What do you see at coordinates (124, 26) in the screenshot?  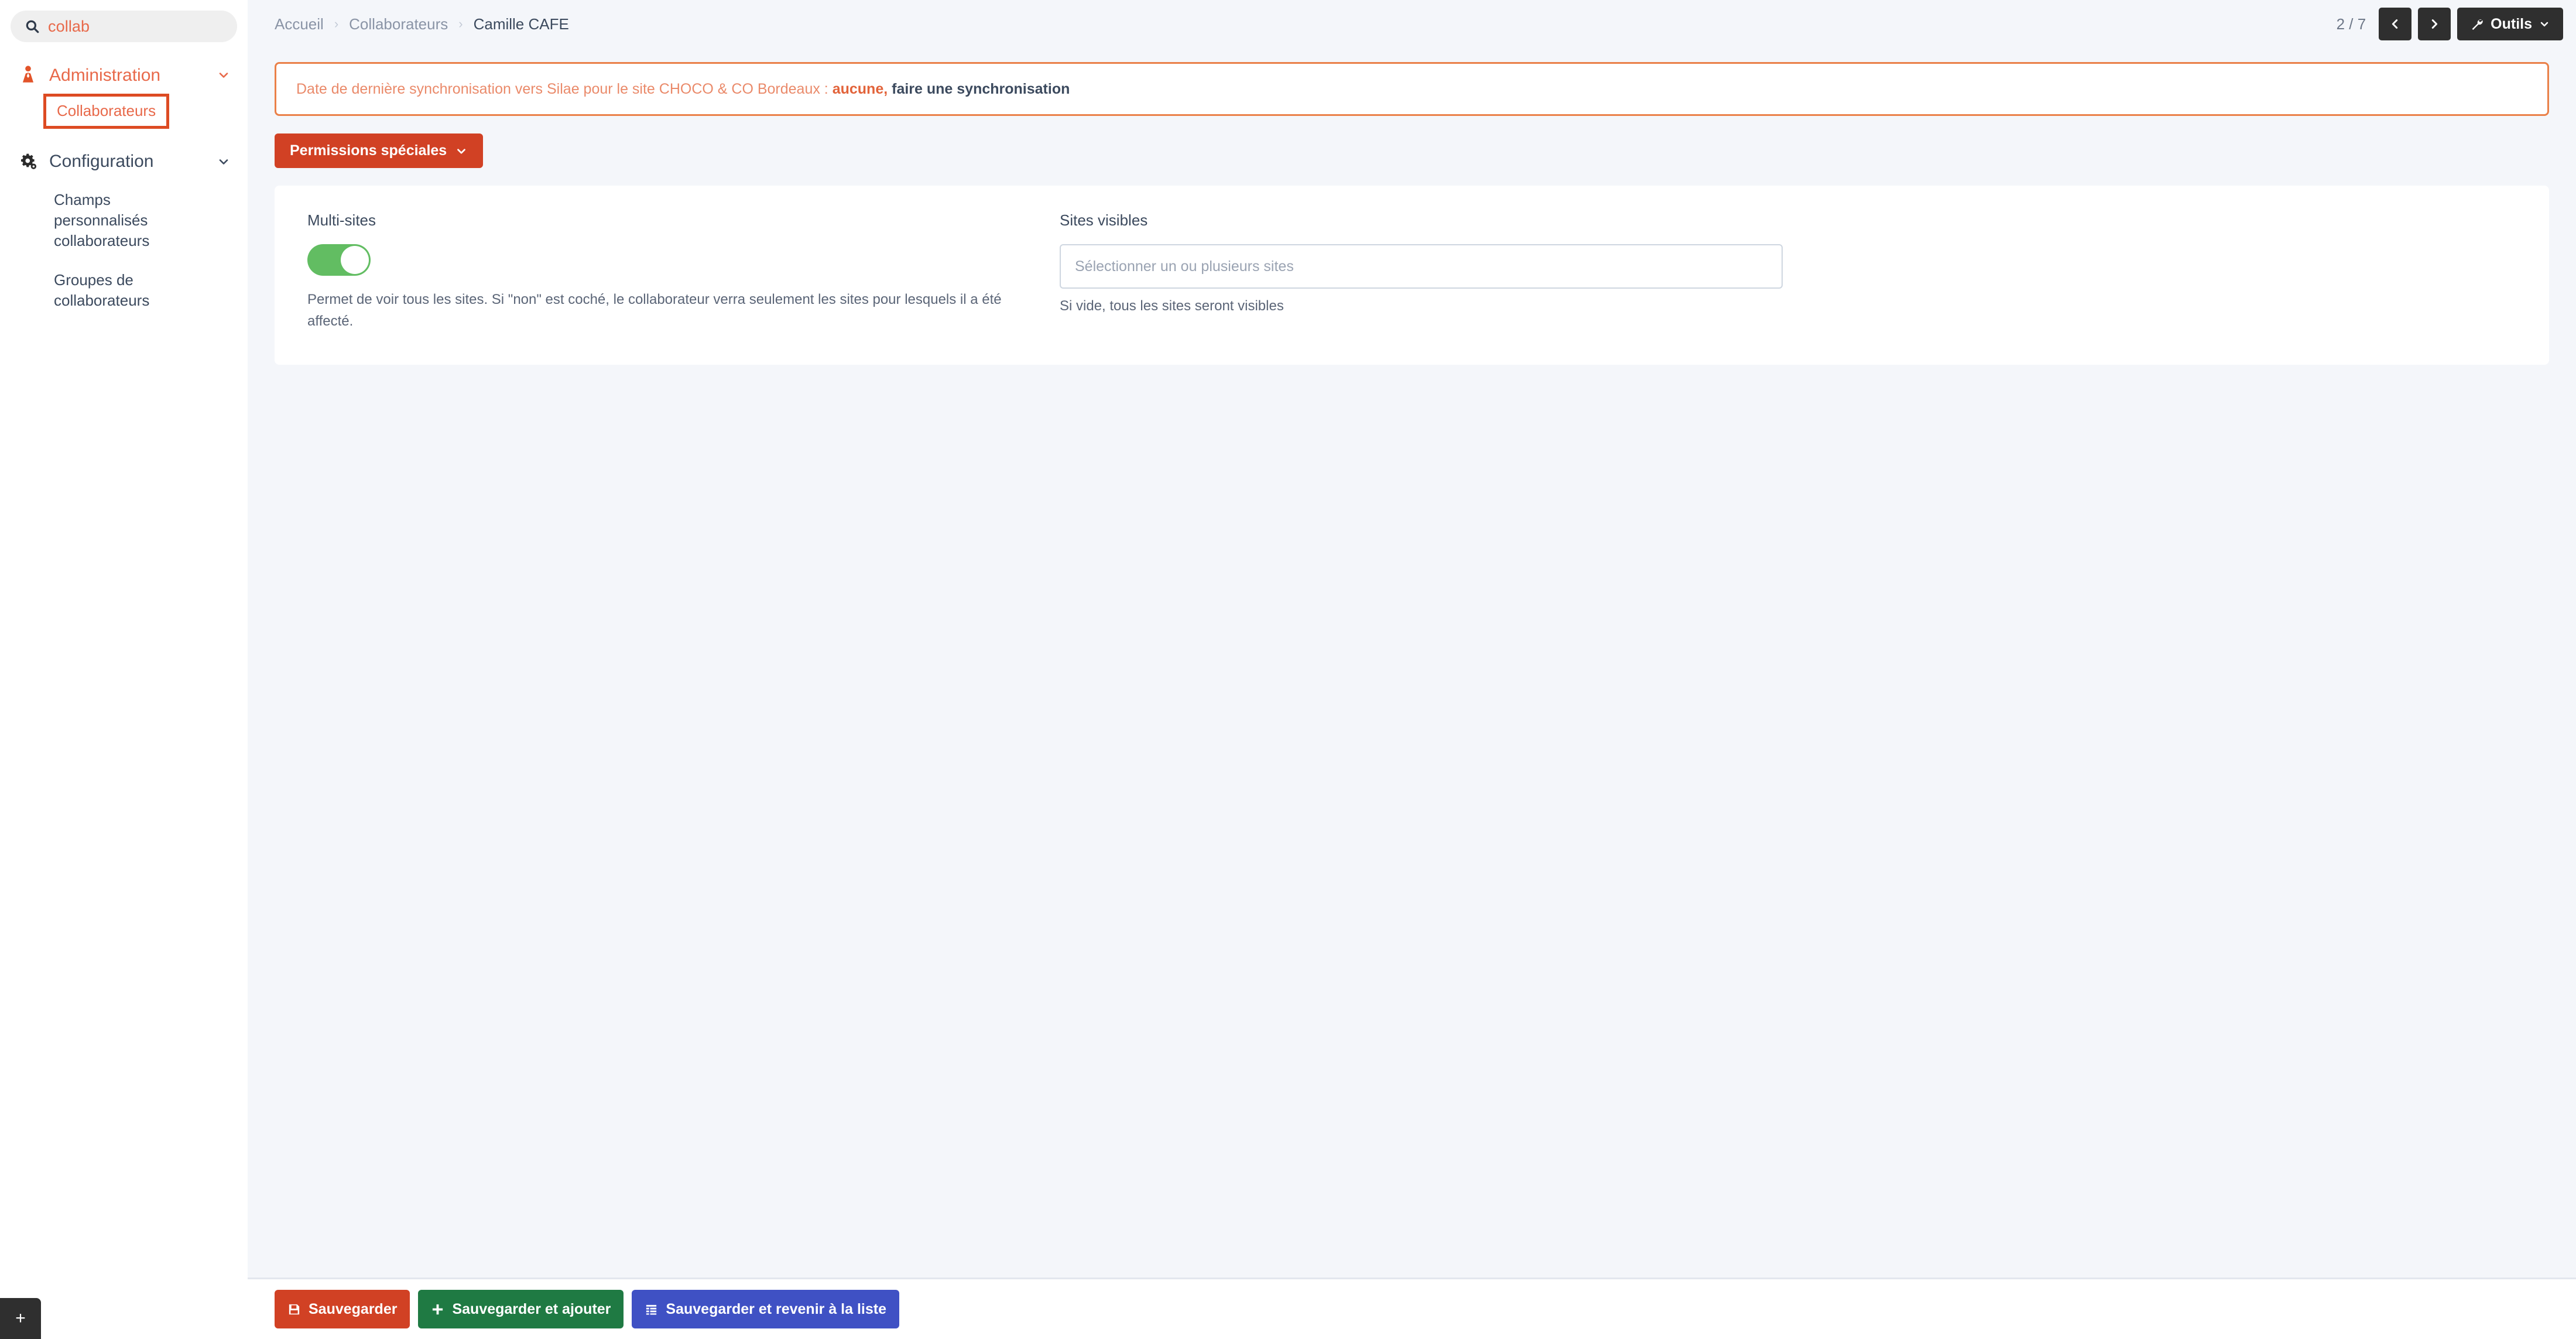 I see `search-input: collab` at bounding box center [124, 26].